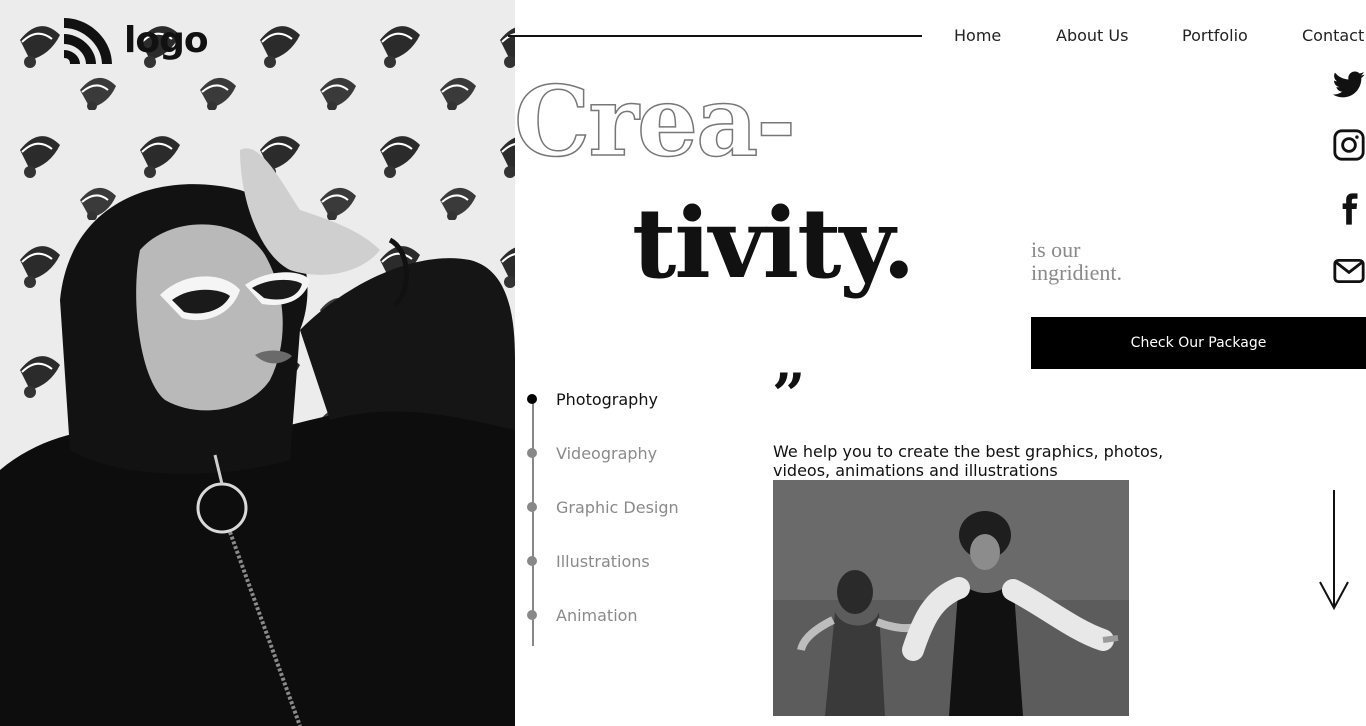 The height and width of the screenshot is (726, 1366). What do you see at coordinates (1215, 35) in the screenshot?
I see `nav-portfolio: Portfolio` at bounding box center [1215, 35].